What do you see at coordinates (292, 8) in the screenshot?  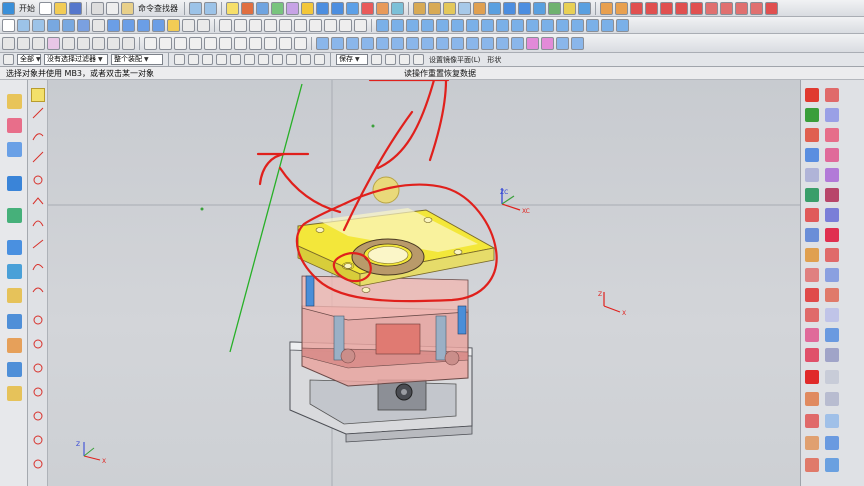 I see `hole-icon` at bounding box center [292, 8].